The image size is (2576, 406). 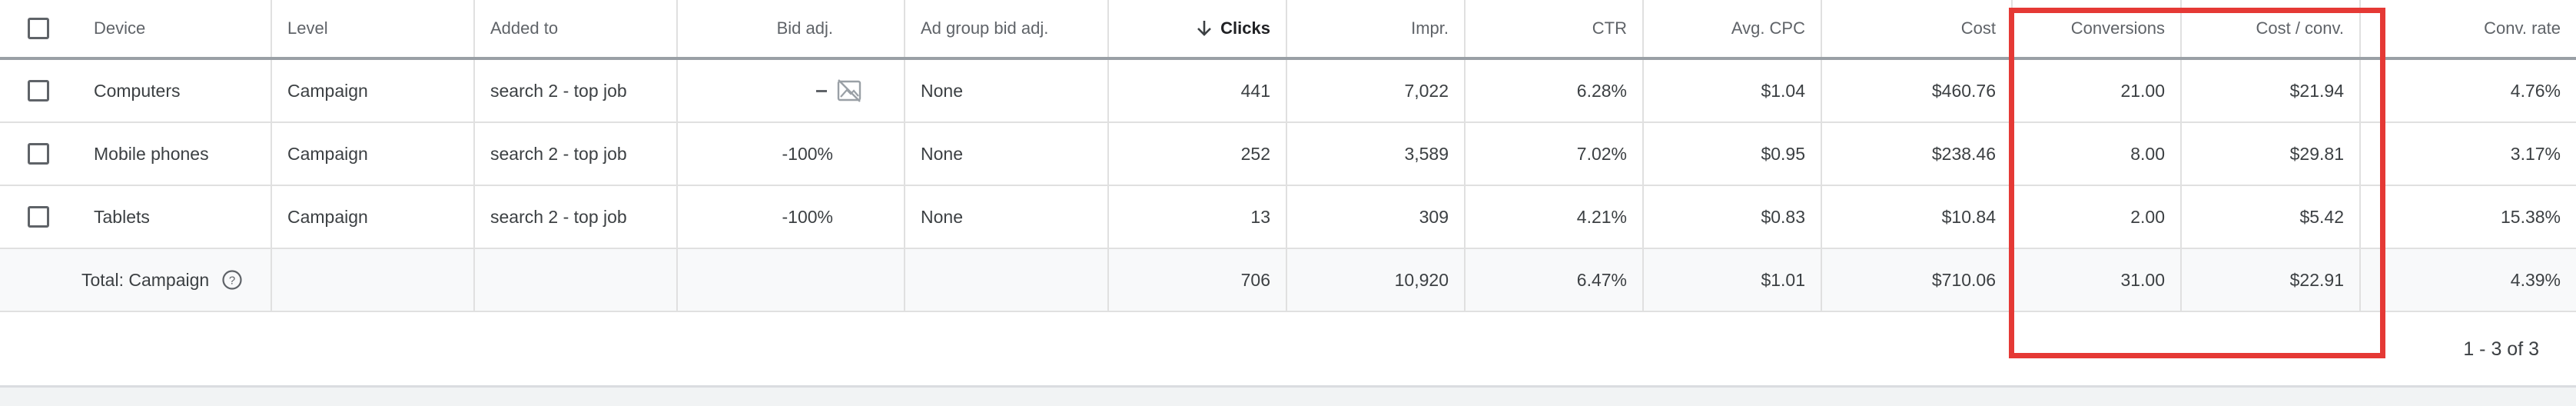 I want to click on total-label: Total: Campaign, so click(x=145, y=279).